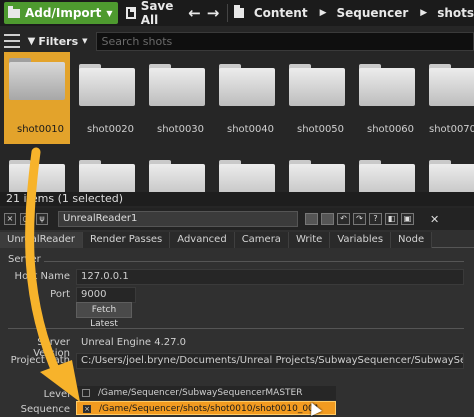 This screenshot has height=417, width=474. What do you see at coordinates (45, 409) in the screenshot?
I see `sequence-label: Sequence` at bounding box center [45, 409].